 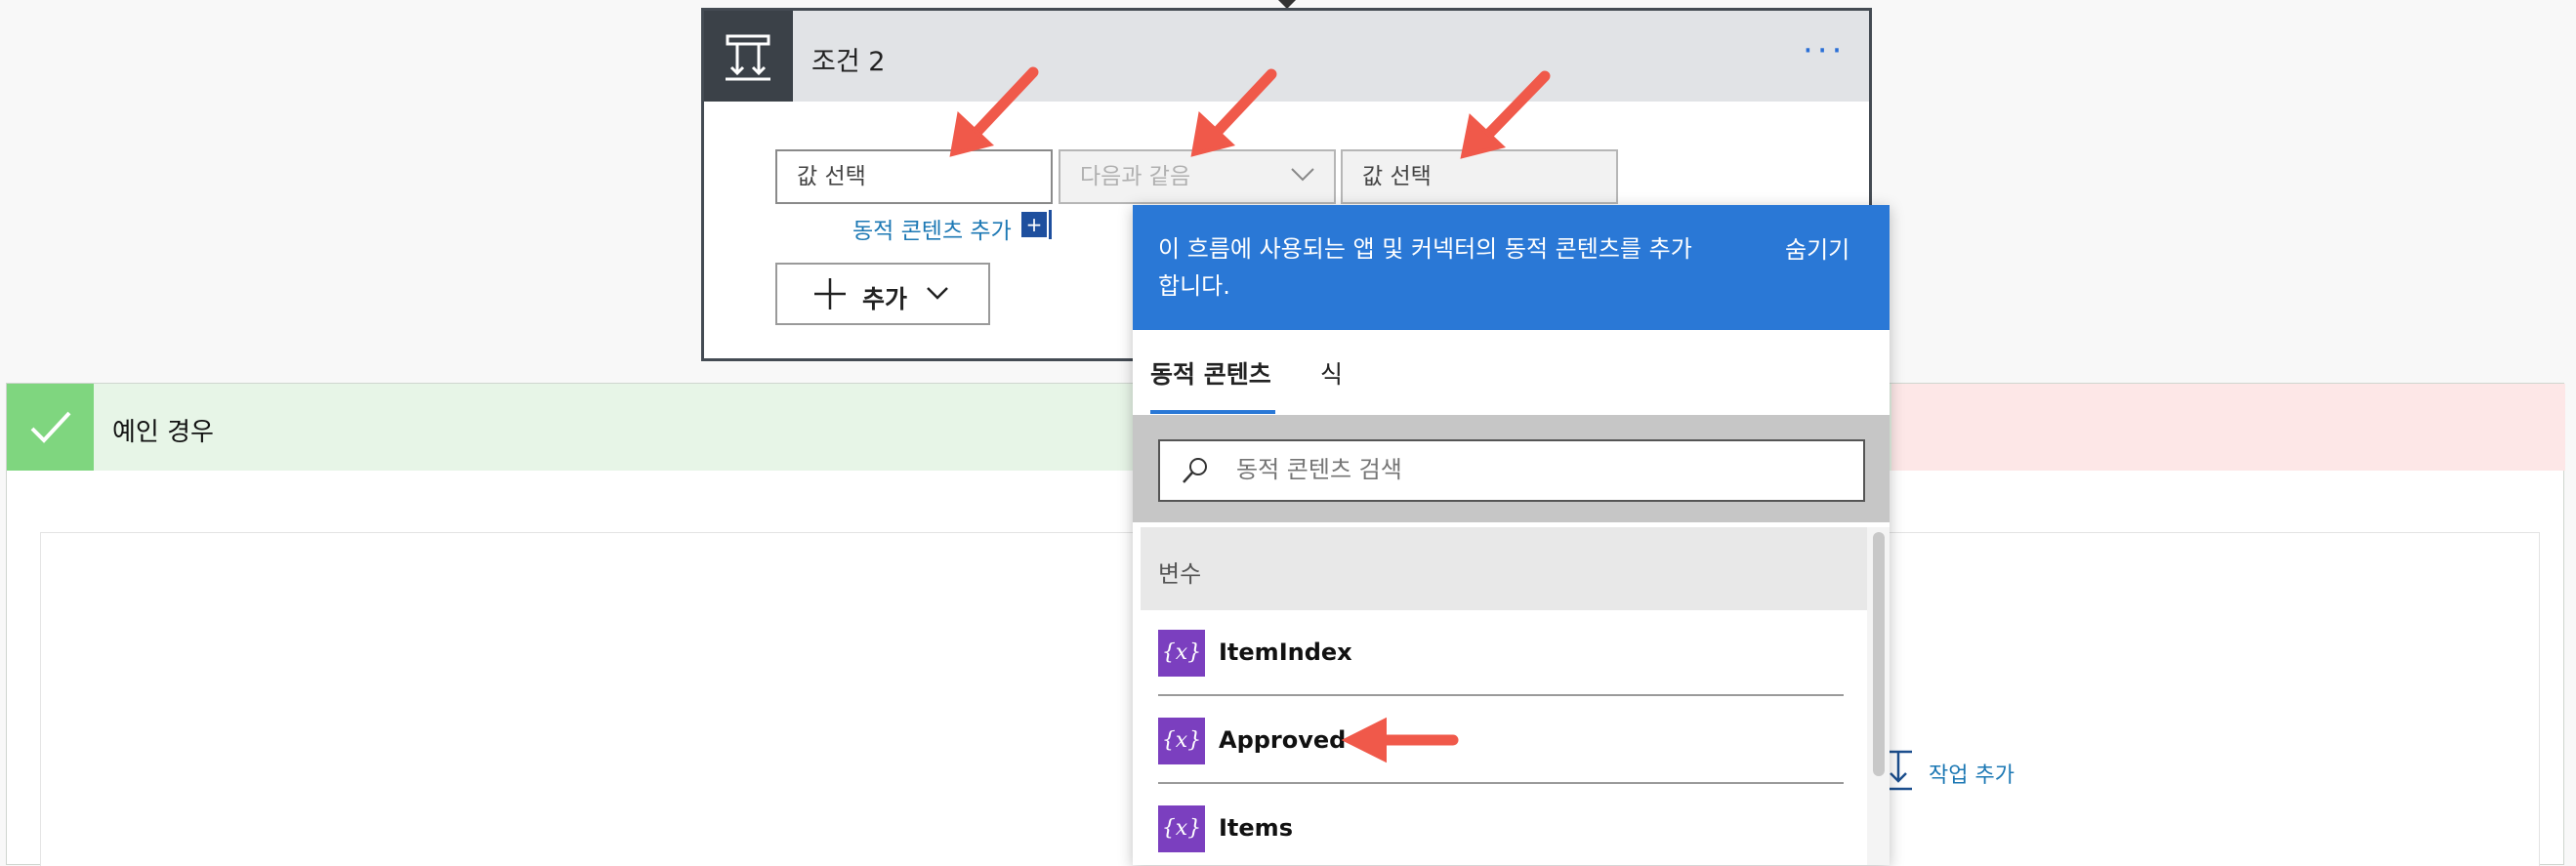 I want to click on text-cursor, so click(x=1051, y=225).